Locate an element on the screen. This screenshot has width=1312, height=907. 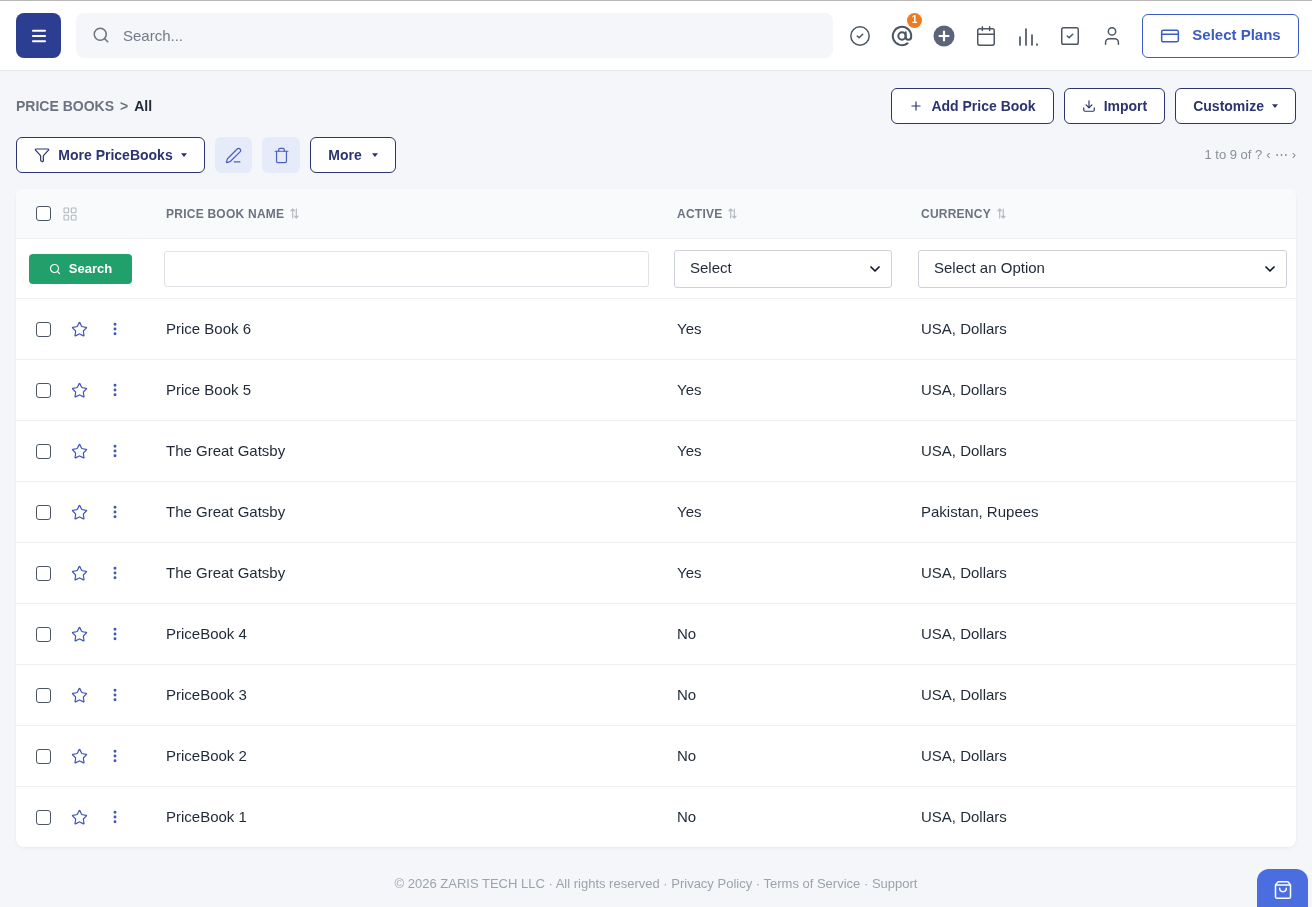
calendar-icon is located at coordinates (986, 35).